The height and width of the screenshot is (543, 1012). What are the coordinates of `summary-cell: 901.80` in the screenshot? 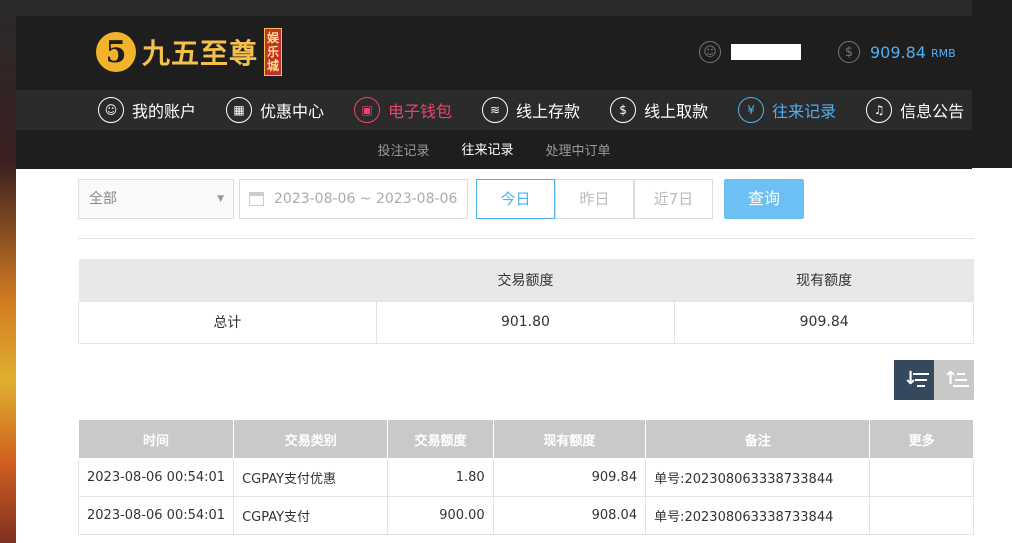 It's located at (525, 322).